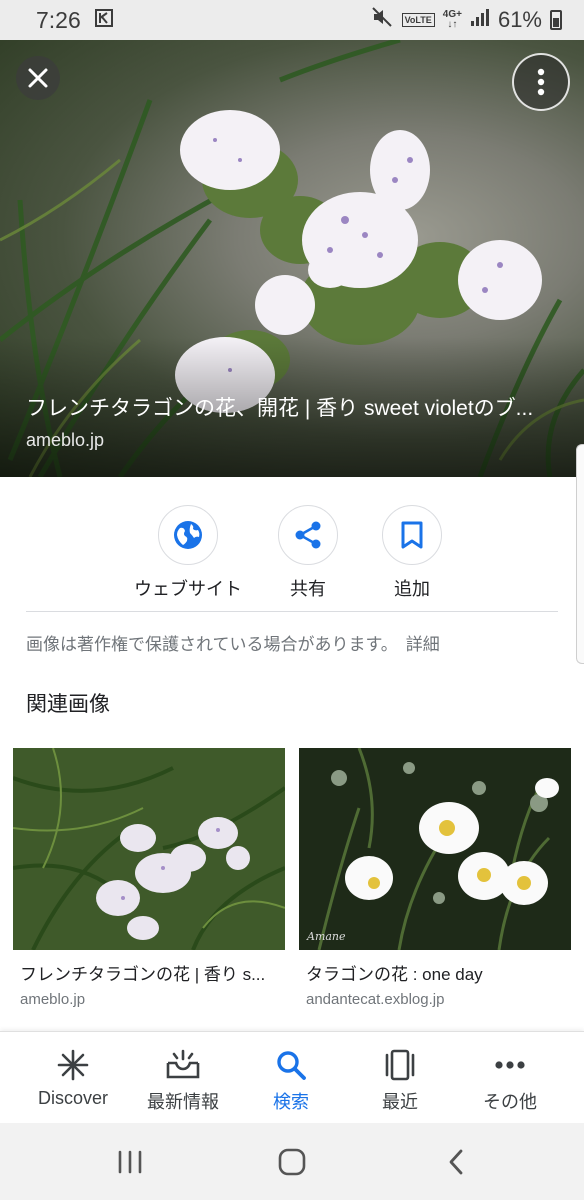  I want to click on nav-label: 検索, so click(291, 1102).